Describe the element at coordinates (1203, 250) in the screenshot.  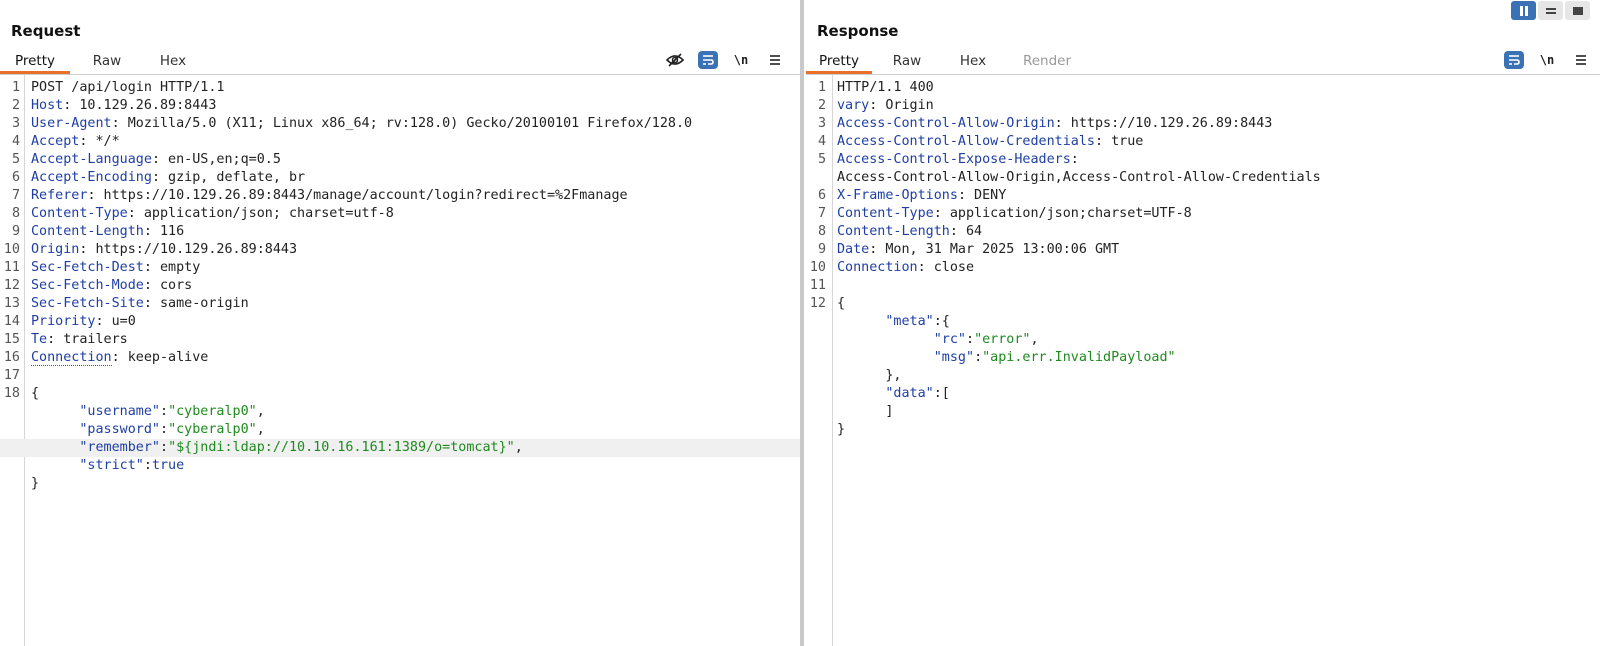
I see `code-line: 9 Date: Mon, 31 Mar 2025 13:00:06 GMT` at that location.